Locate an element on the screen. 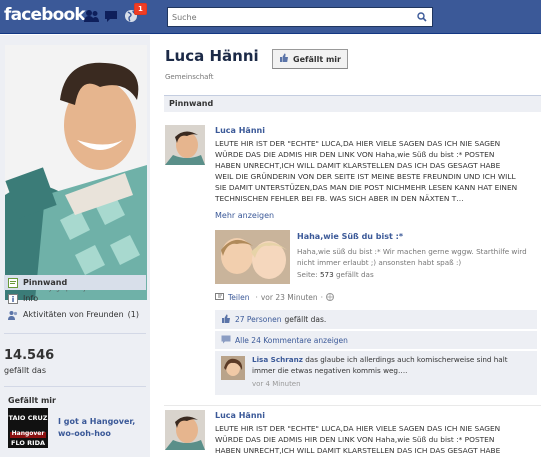 The height and width of the screenshot is (457, 541). comment-timestamp: vor 4 Minuten is located at coordinates (276, 384).